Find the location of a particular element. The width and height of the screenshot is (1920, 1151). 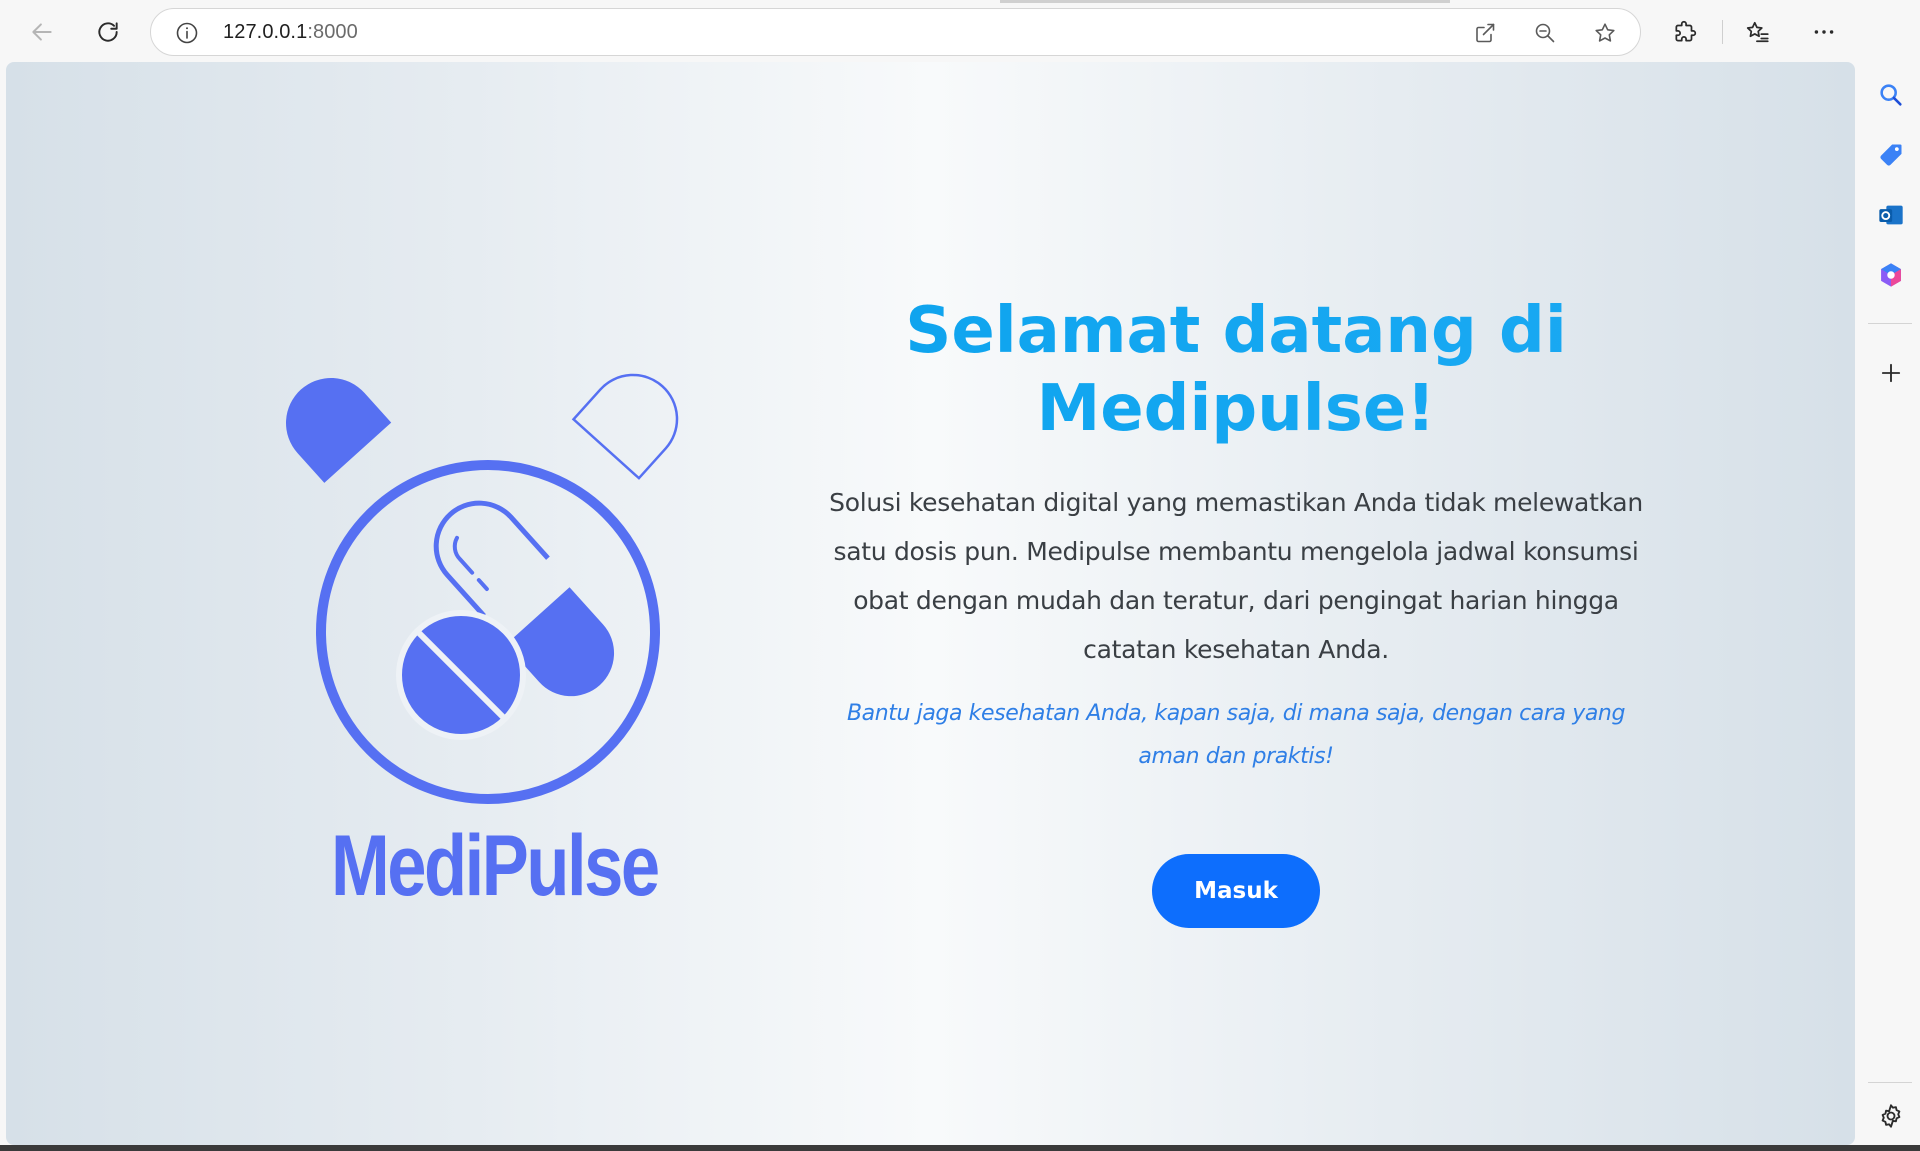

sidebar-divider-bottom is located at coordinates (1890, 1082).